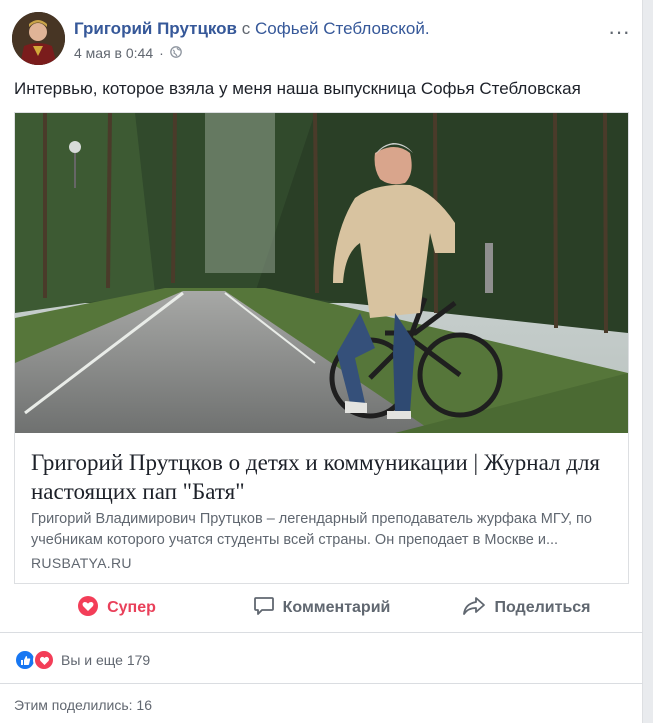 Image resolution: width=653 pixels, height=723 pixels. I want to click on reactions-count-text: Вы и еще 179, so click(106, 660).